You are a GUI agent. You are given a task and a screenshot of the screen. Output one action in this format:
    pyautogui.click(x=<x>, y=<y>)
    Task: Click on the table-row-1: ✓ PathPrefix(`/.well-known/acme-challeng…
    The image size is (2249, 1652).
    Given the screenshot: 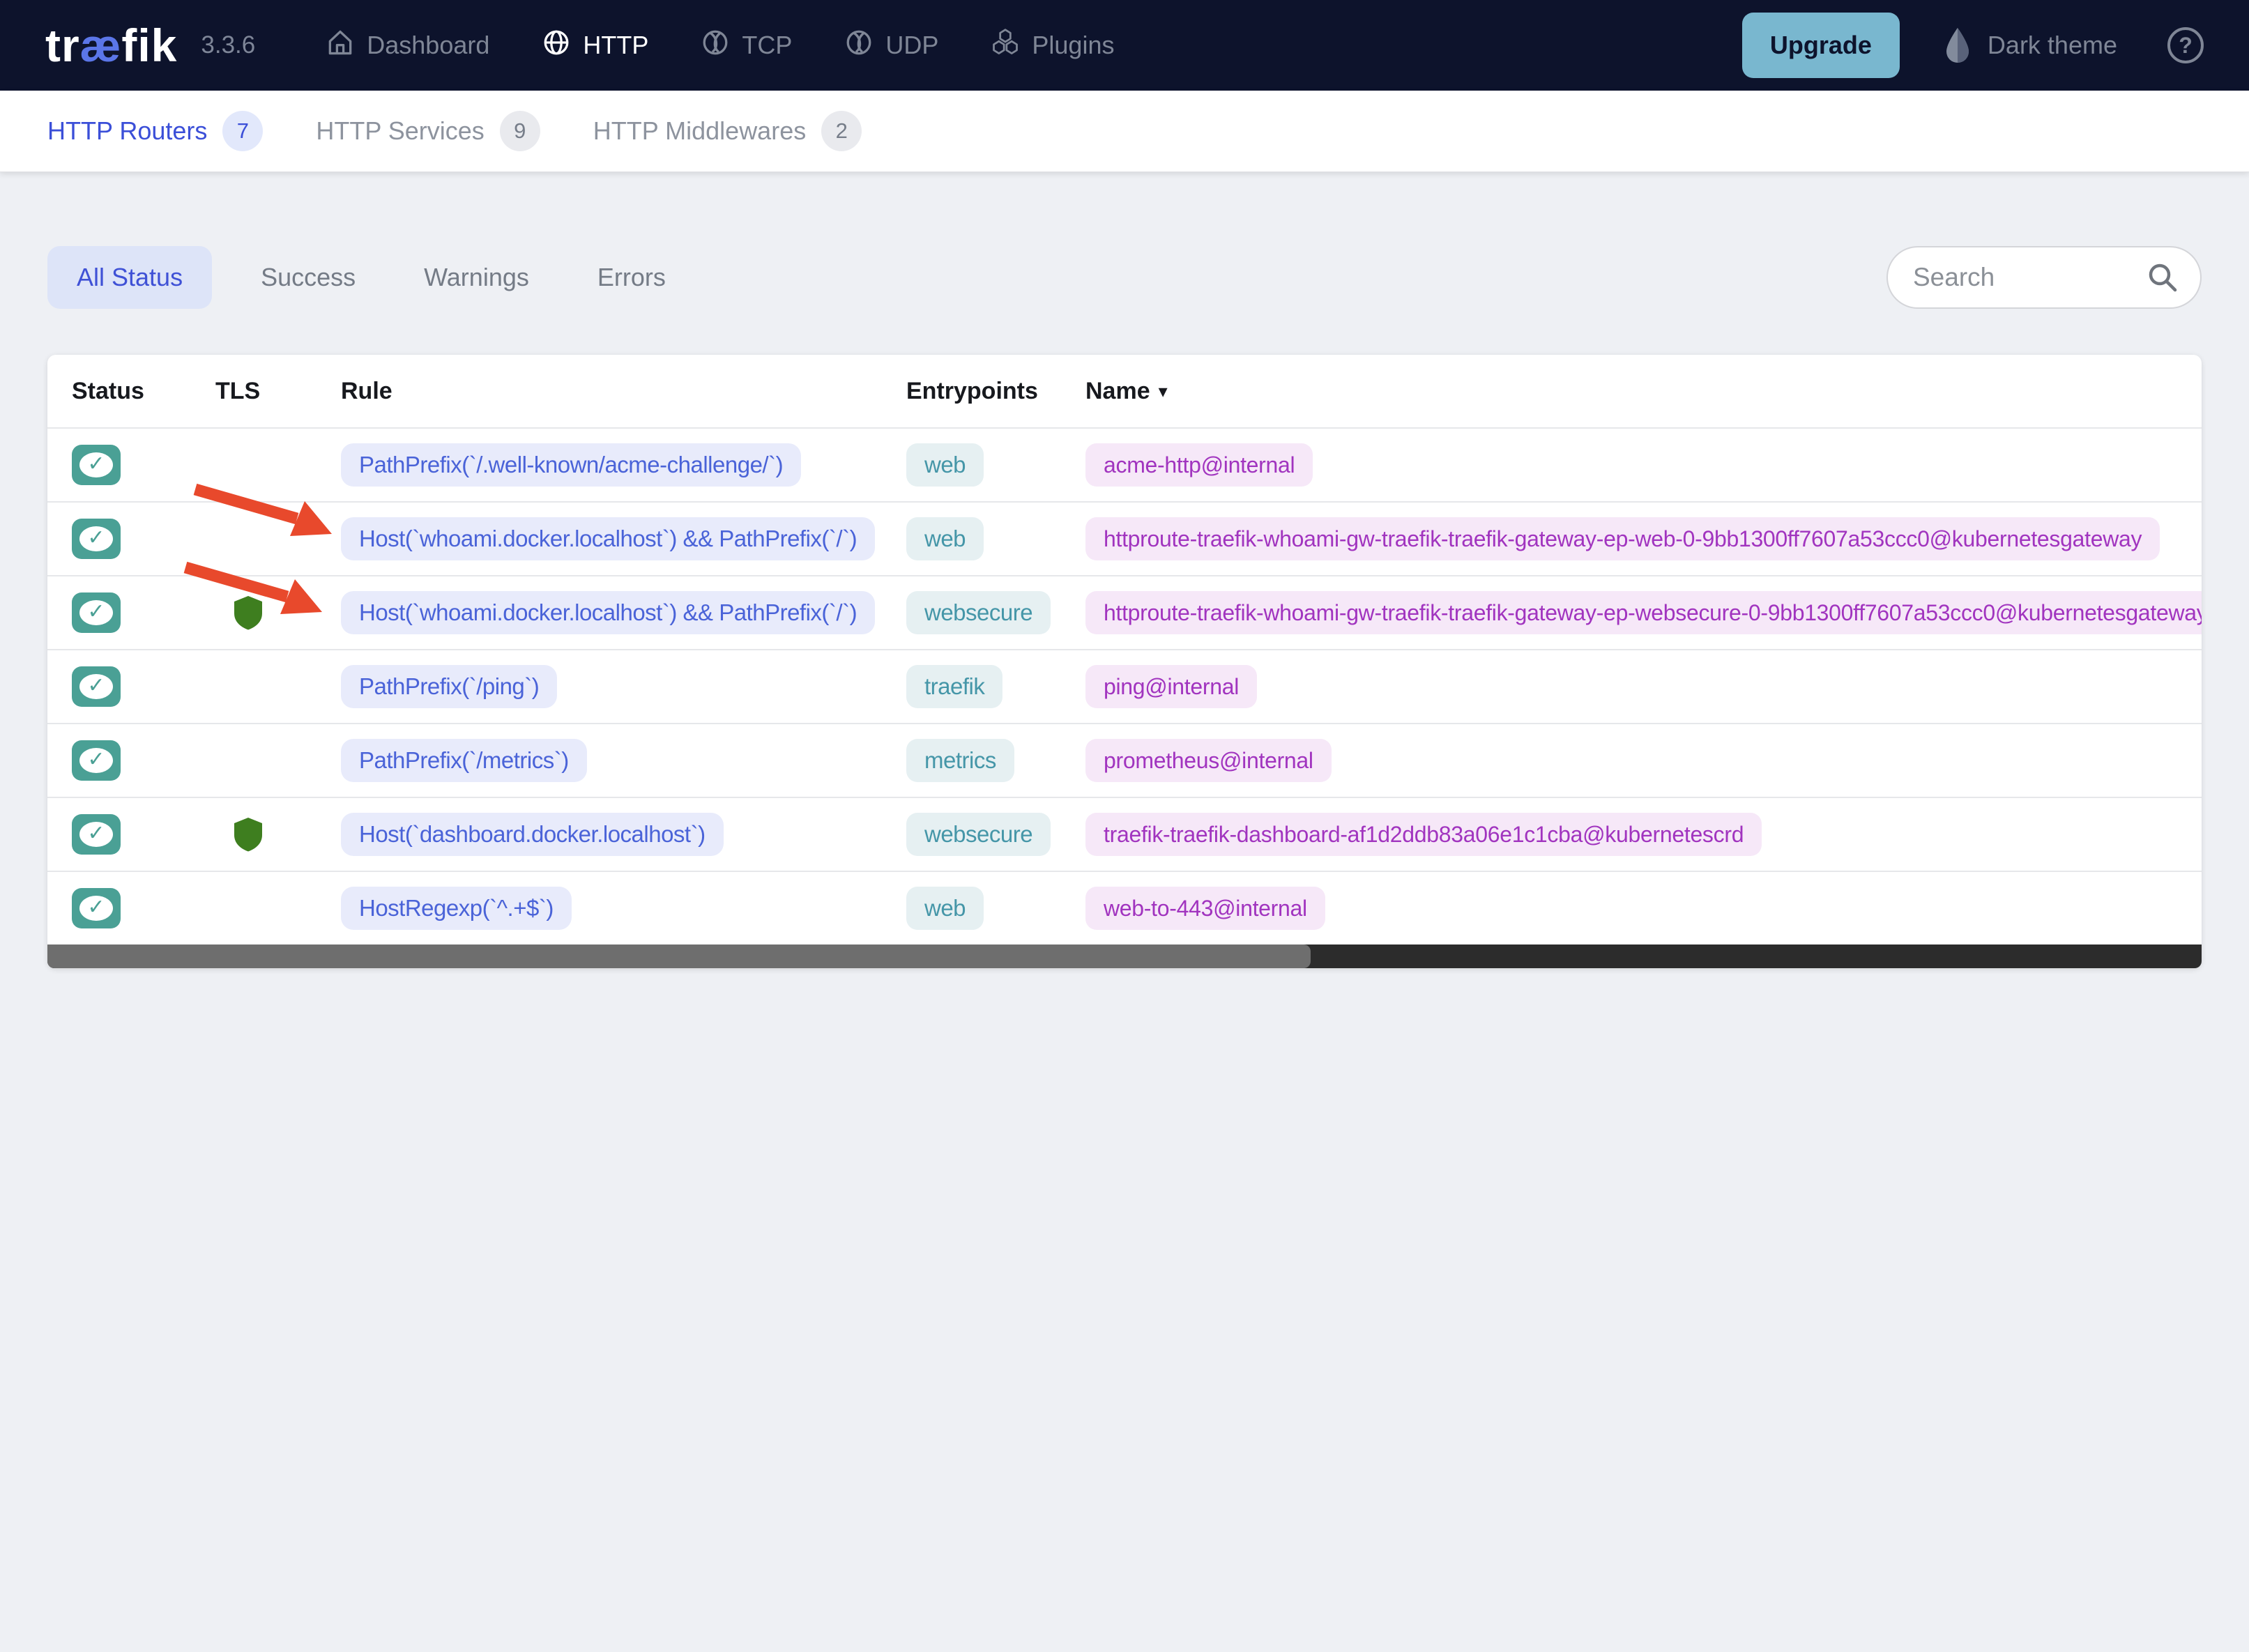 What is the action you would take?
    pyautogui.click(x=1124, y=464)
    